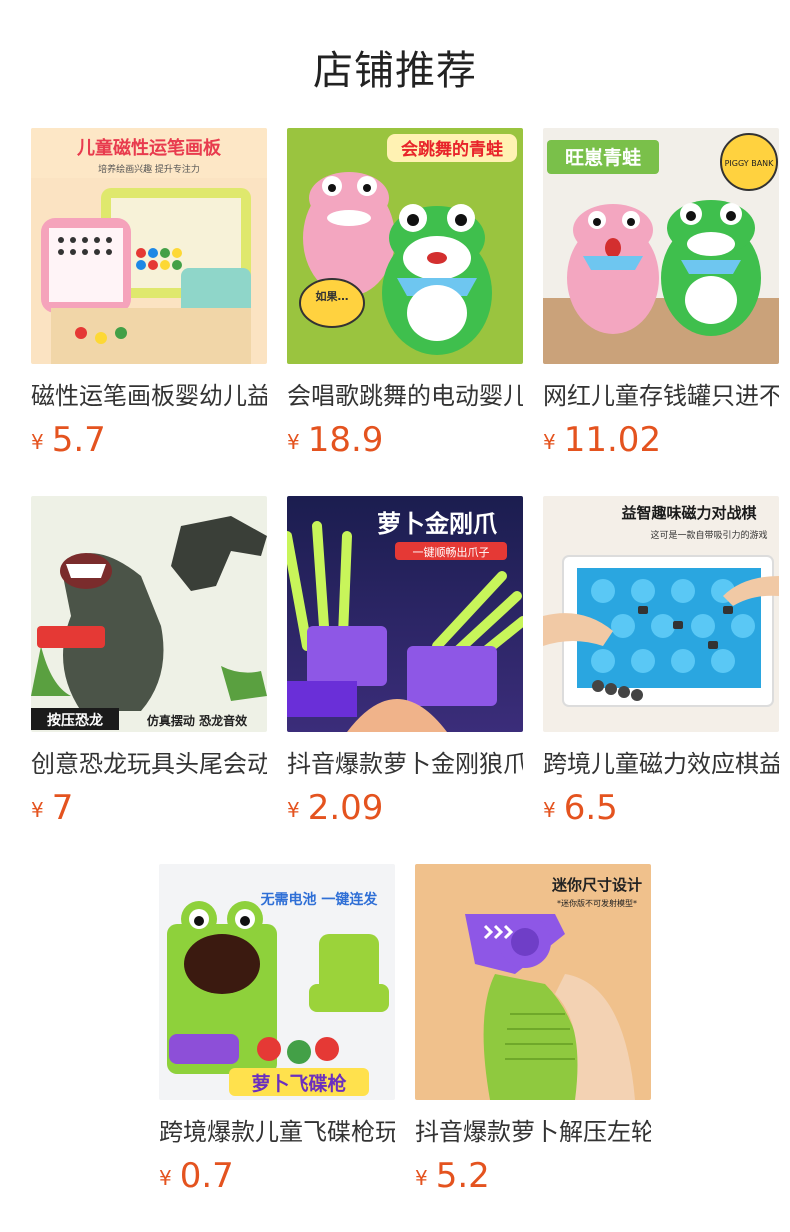 This screenshot has width=790, height=1232. I want to click on image-caption: 萝卜金刚爪, so click(437, 524).